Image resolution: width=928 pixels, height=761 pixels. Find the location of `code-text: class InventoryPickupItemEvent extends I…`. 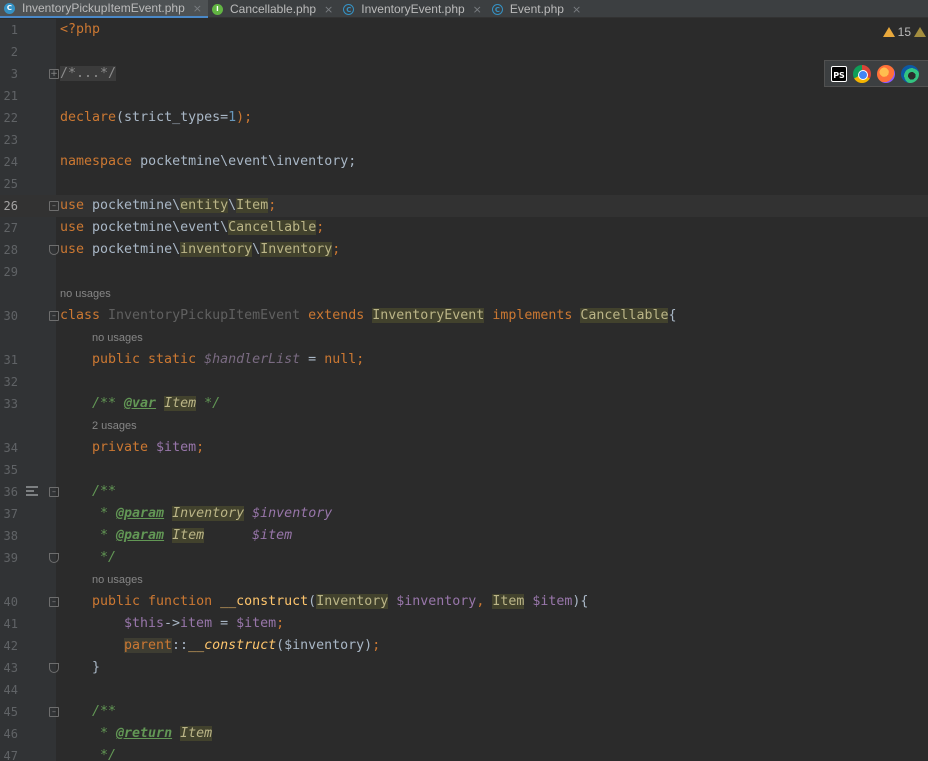

code-text: class InventoryPickupItemEvent extends I… is located at coordinates (368, 315).